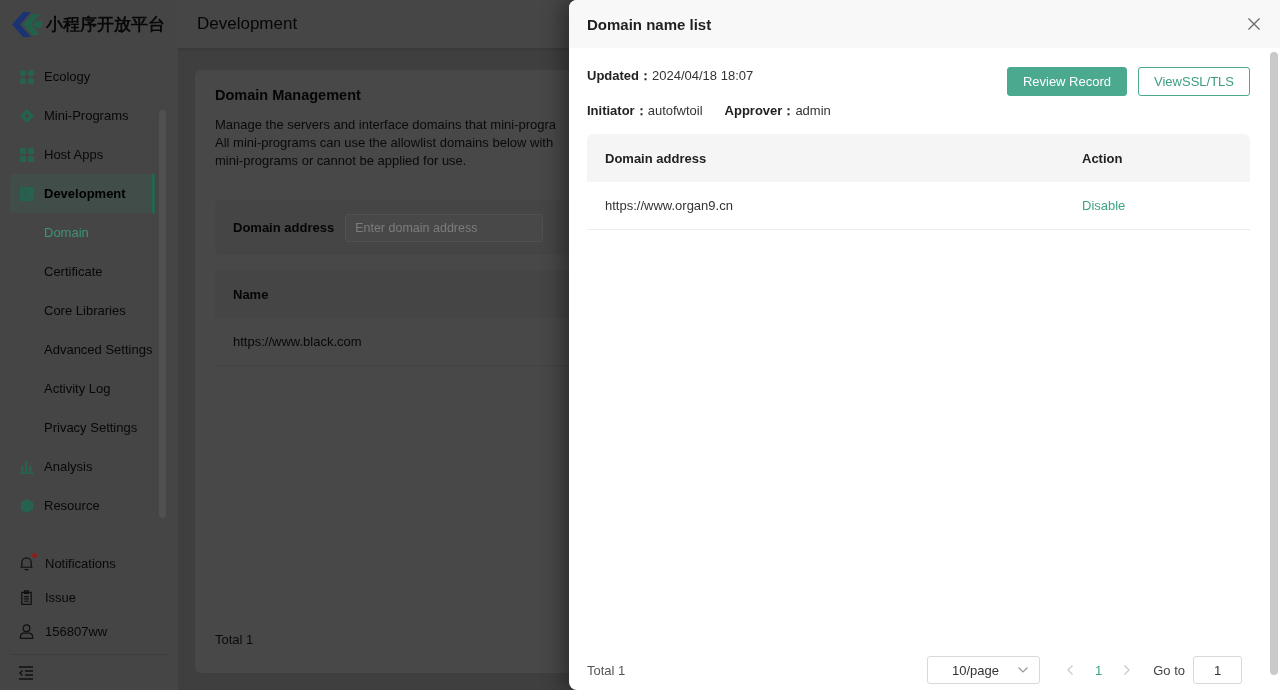  What do you see at coordinates (27, 505) in the screenshot?
I see `cube-icon` at bounding box center [27, 505].